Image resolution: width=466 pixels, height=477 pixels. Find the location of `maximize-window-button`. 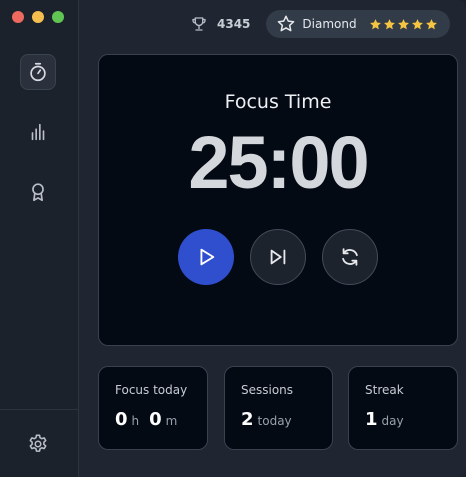

maximize-window-button is located at coordinates (58, 17).